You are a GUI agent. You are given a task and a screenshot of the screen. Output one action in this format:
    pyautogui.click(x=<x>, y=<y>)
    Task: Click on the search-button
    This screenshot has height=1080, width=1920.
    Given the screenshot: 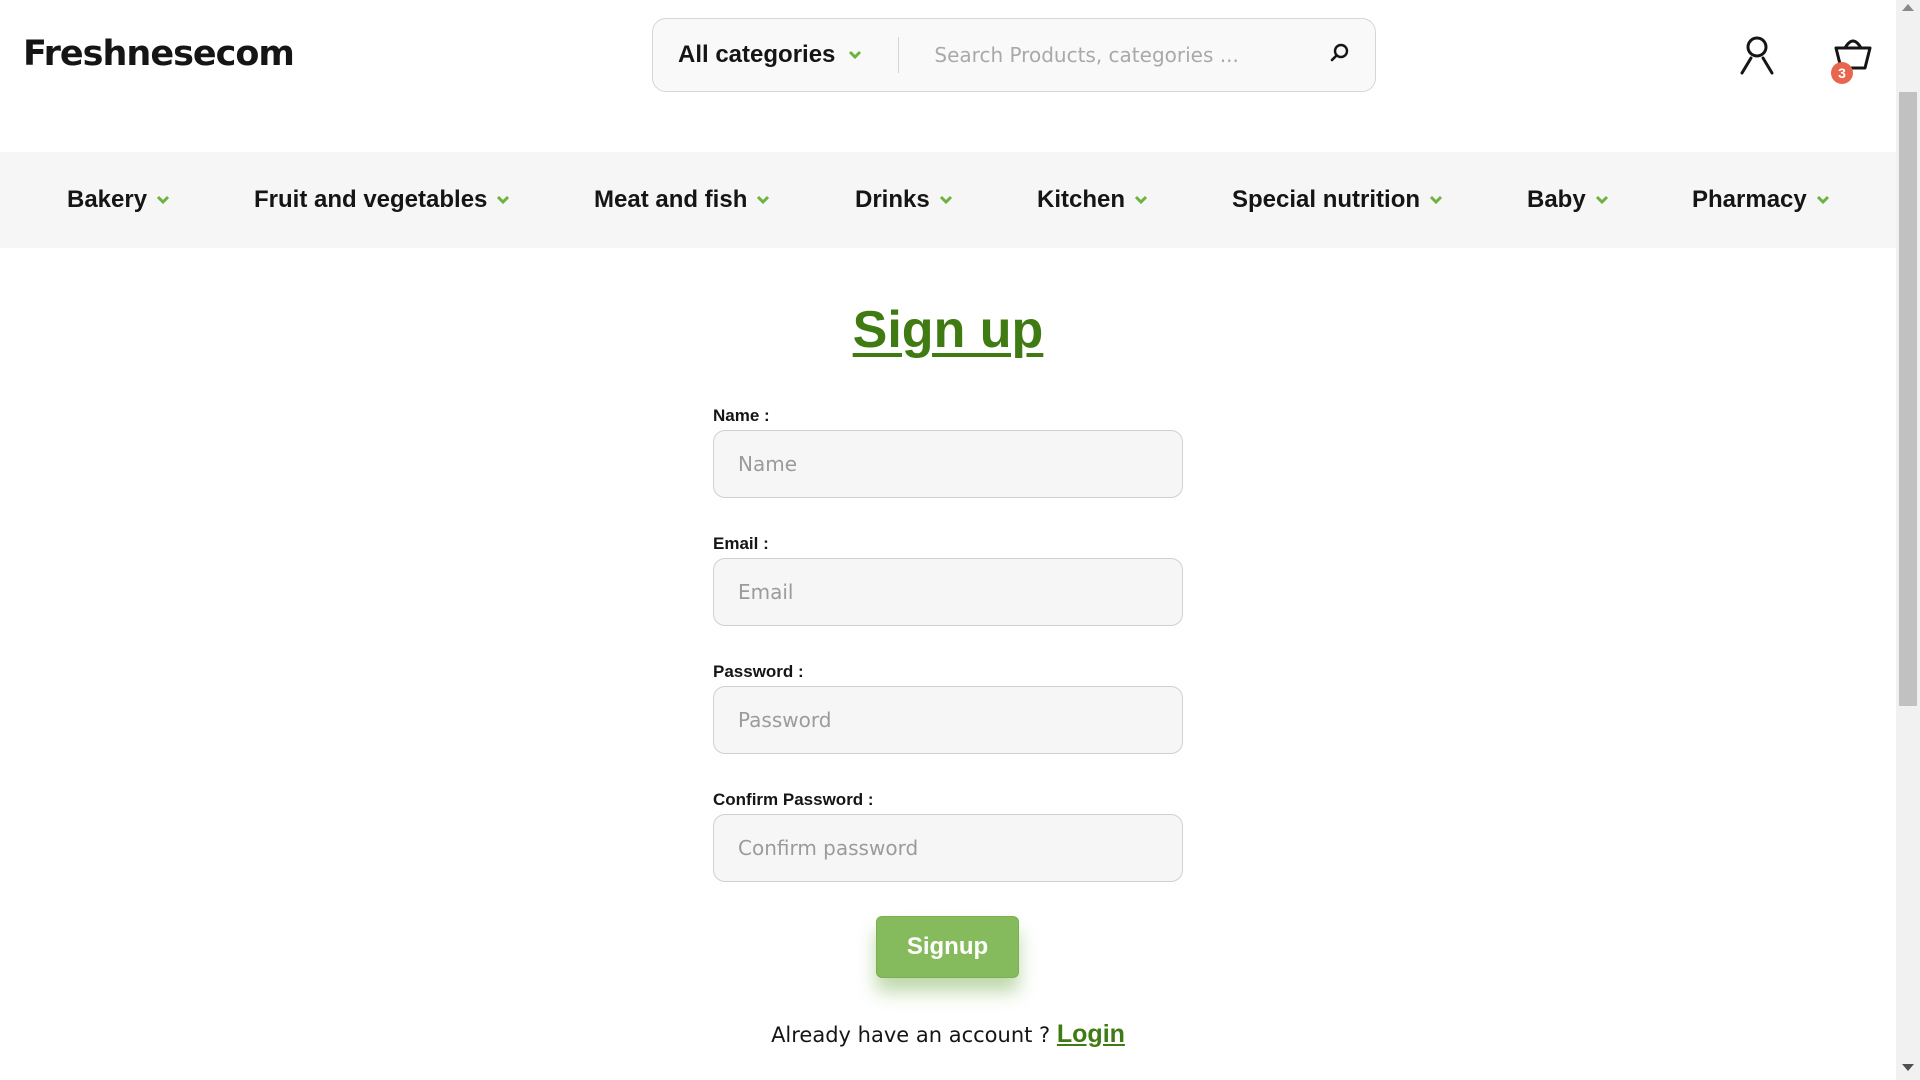 What is the action you would take?
    pyautogui.click(x=1340, y=55)
    